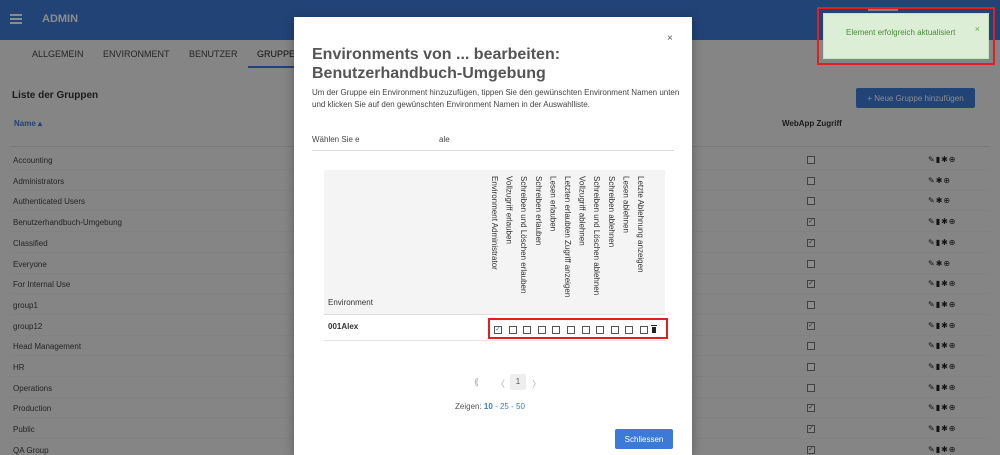 This screenshot has height=455, width=1000. What do you see at coordinates (494, 223) in the screenshot?
I see `permission-column-header: Environment Administrator` at bounding box center [494, 223].